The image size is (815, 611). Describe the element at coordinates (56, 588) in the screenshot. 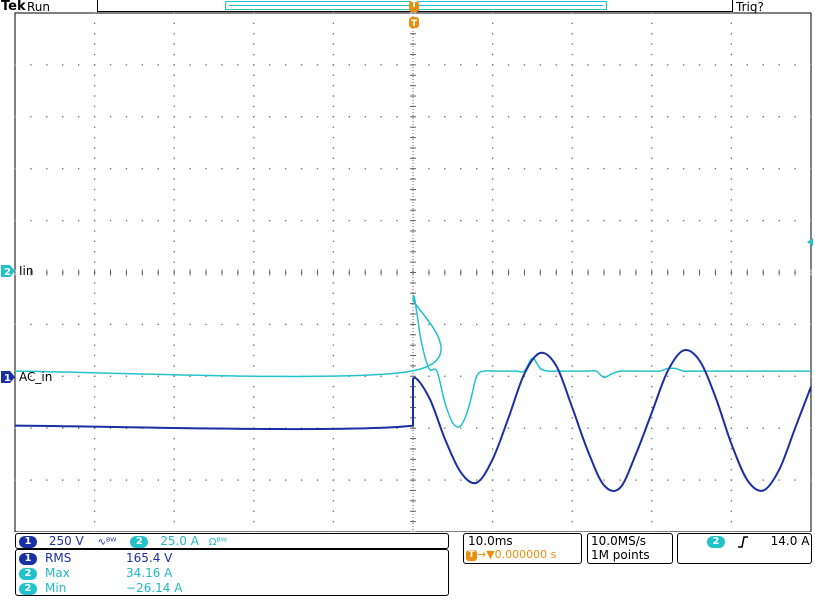

I see `measurement-3-label: Min` at that location.